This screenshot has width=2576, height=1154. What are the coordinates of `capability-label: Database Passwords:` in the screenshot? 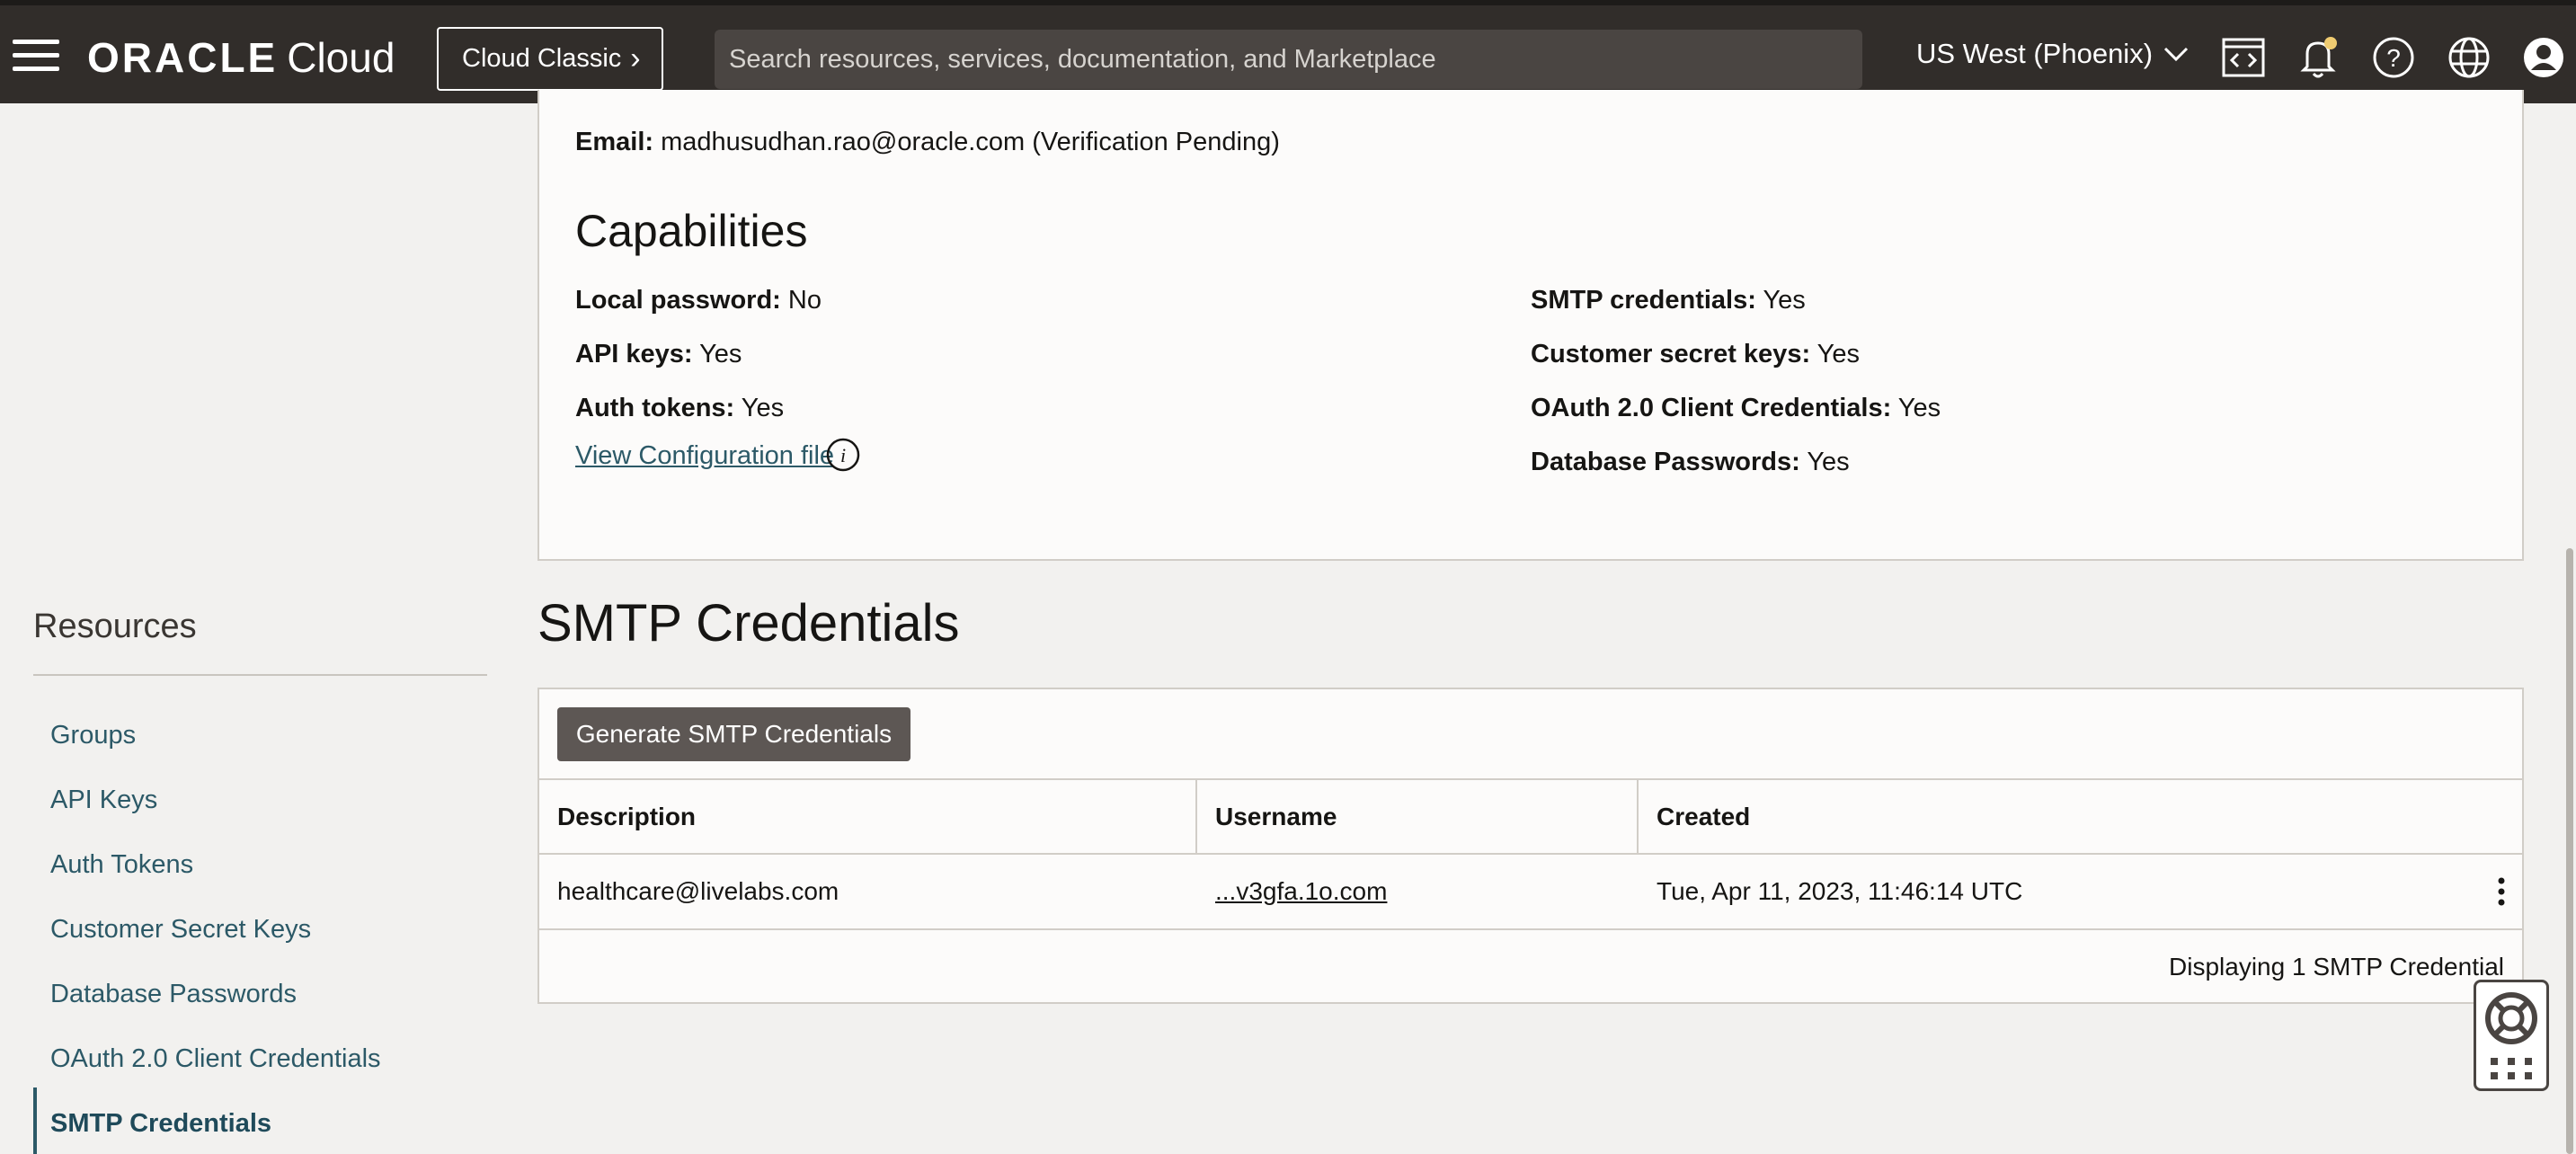 It's located at (1665, 462).